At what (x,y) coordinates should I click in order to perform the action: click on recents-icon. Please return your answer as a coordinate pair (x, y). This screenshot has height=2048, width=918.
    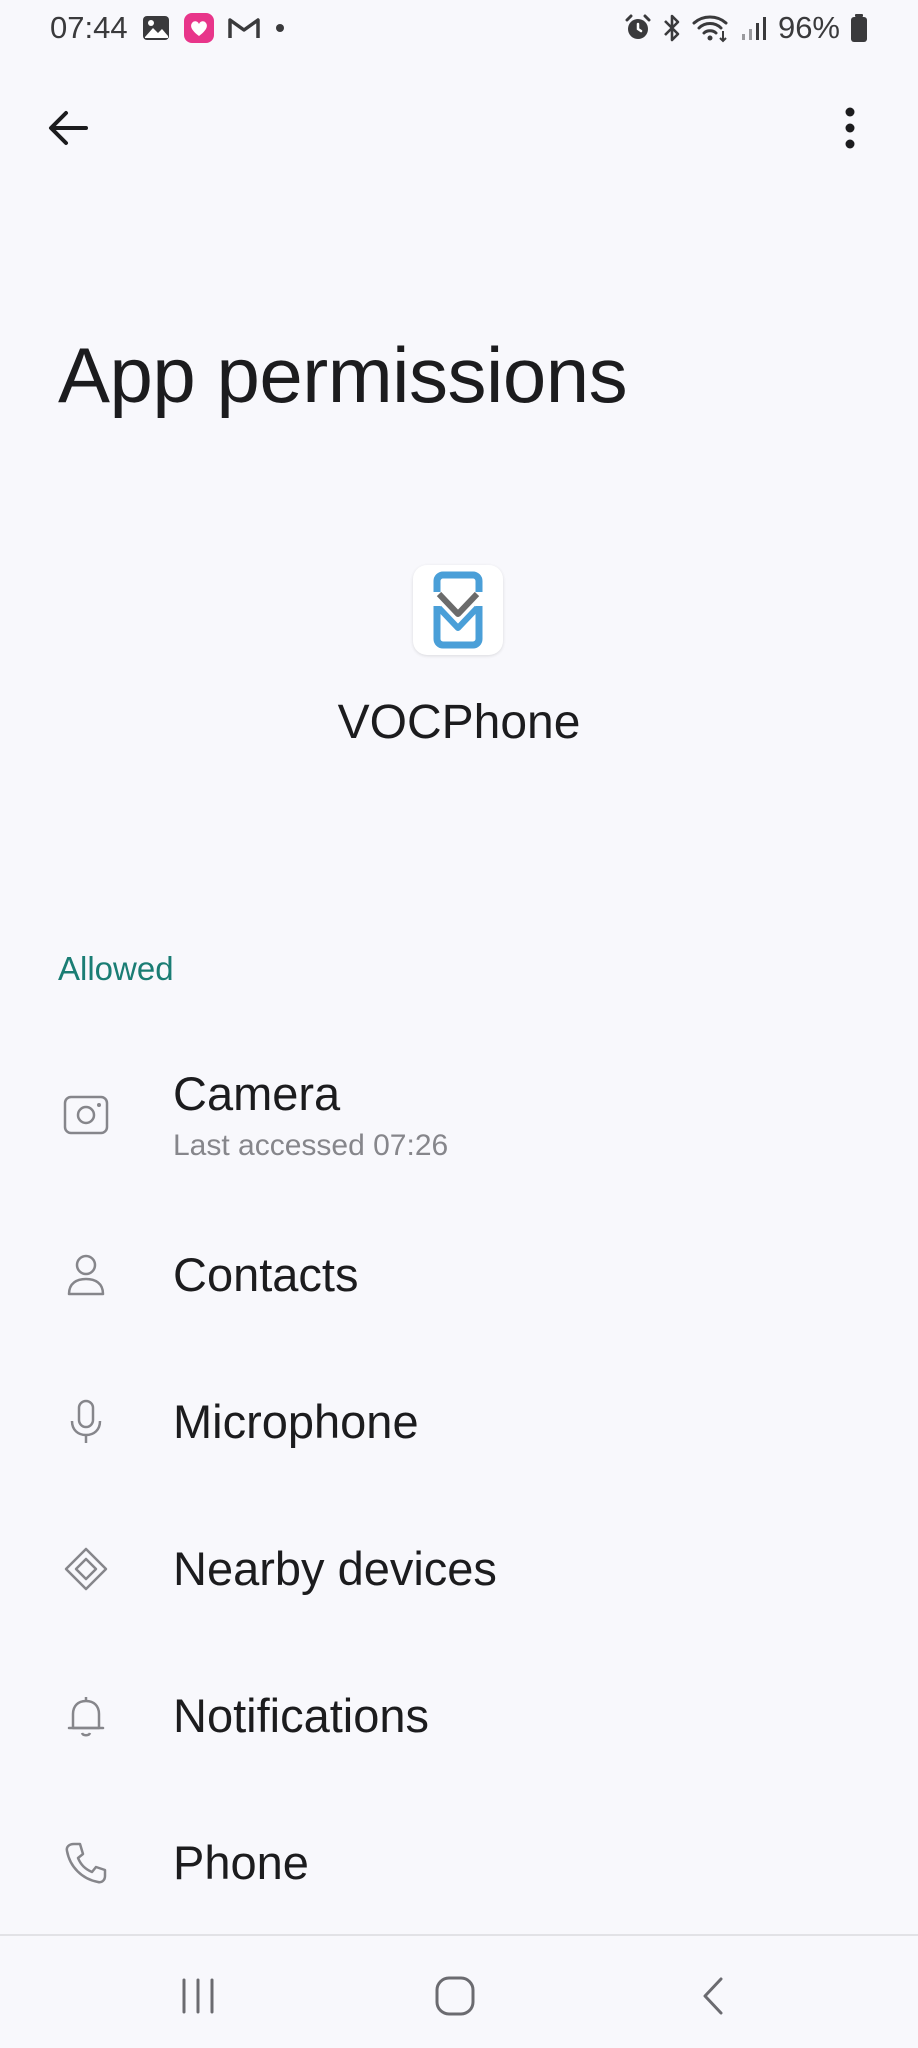
    Looking at the image, I should click on (198, 1996).